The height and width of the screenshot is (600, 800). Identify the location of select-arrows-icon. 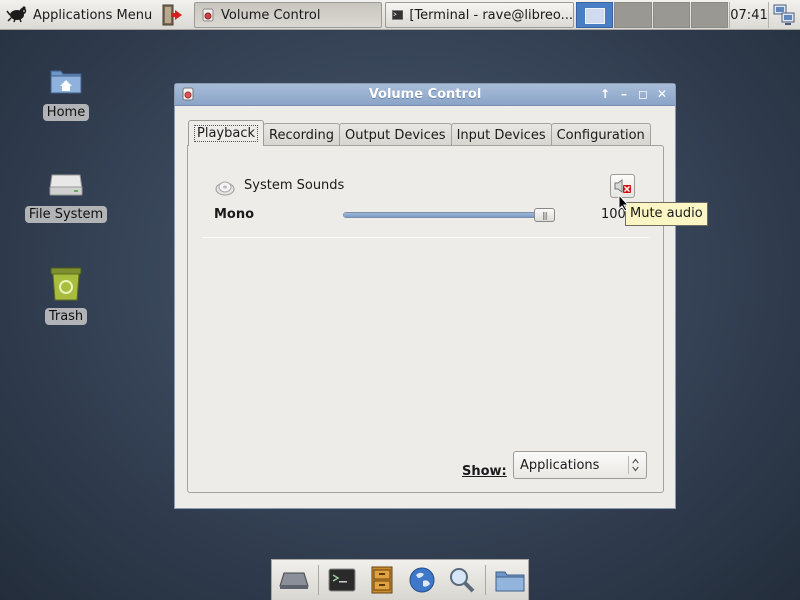
(633, 465).